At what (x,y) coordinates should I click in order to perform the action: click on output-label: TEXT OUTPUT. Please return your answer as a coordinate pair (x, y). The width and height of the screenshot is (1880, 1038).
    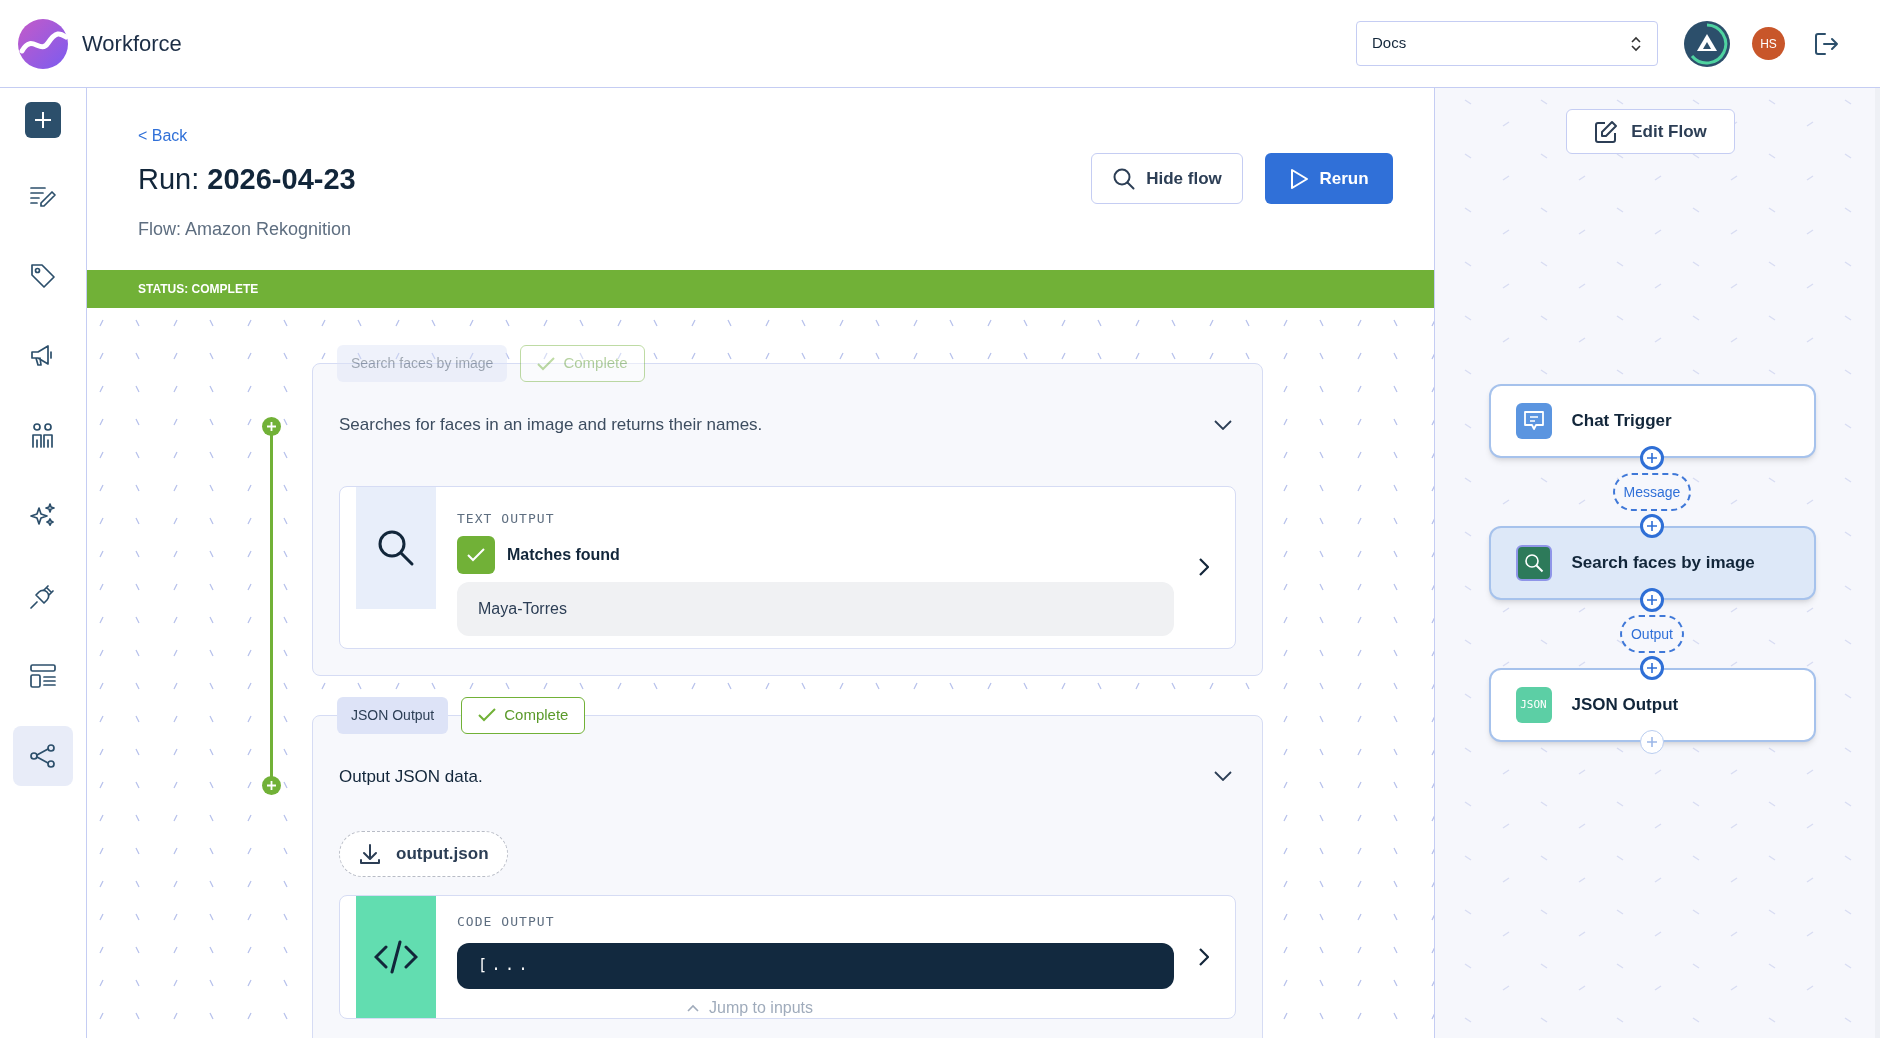
    Looking at the image, I should click on (506, 518).